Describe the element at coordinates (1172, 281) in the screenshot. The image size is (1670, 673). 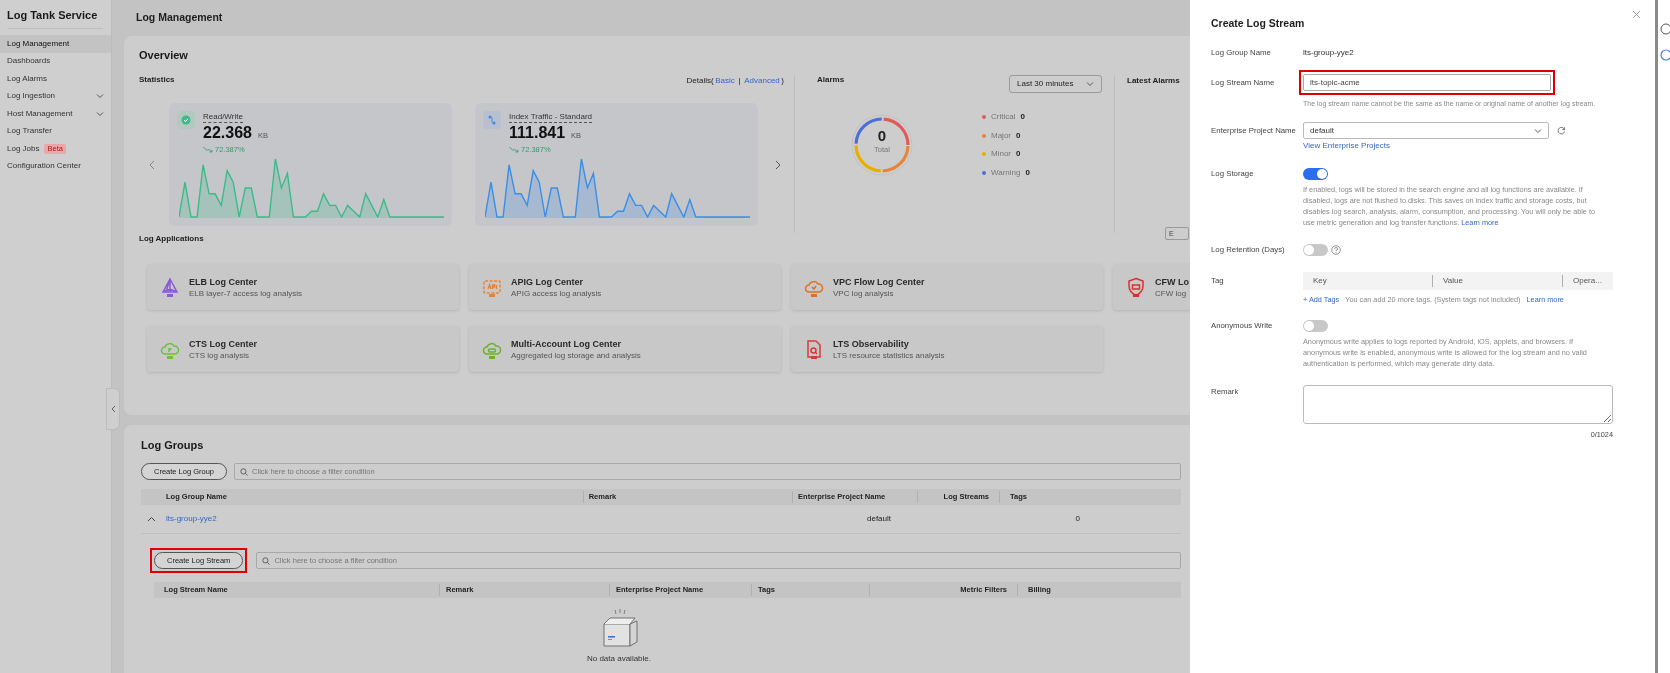
I see `app-title: CFW Lo` at that location.